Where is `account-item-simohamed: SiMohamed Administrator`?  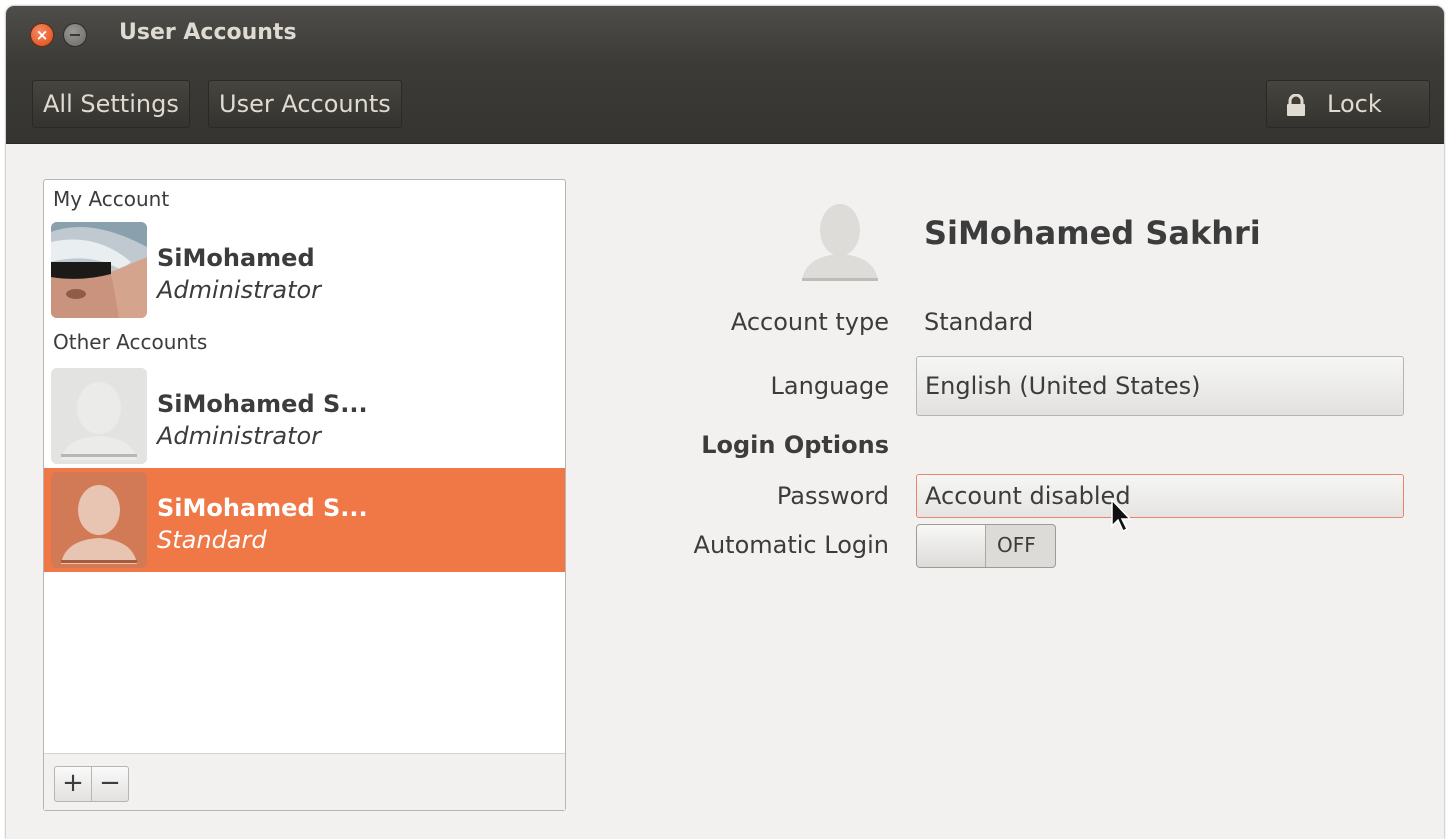
account-item-simohamed: SiMohamed Administrator is located at coordinates (304, 270).